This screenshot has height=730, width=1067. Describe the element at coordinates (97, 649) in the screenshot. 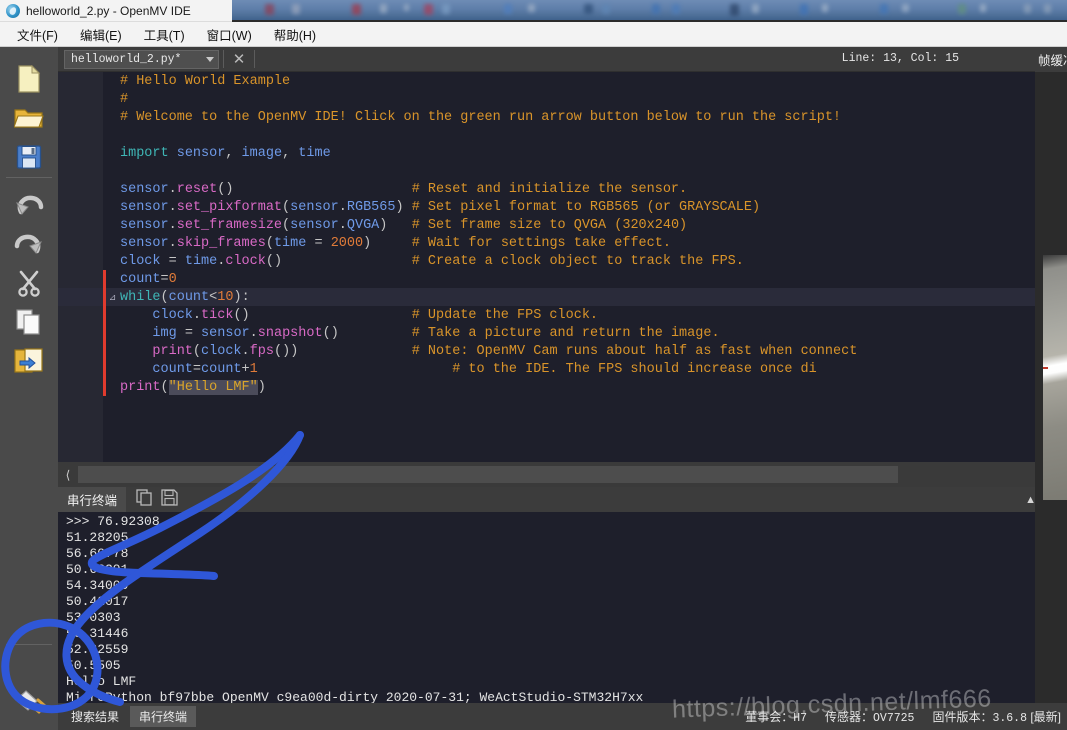

I see `terminal-line: 52.32559` at that location.